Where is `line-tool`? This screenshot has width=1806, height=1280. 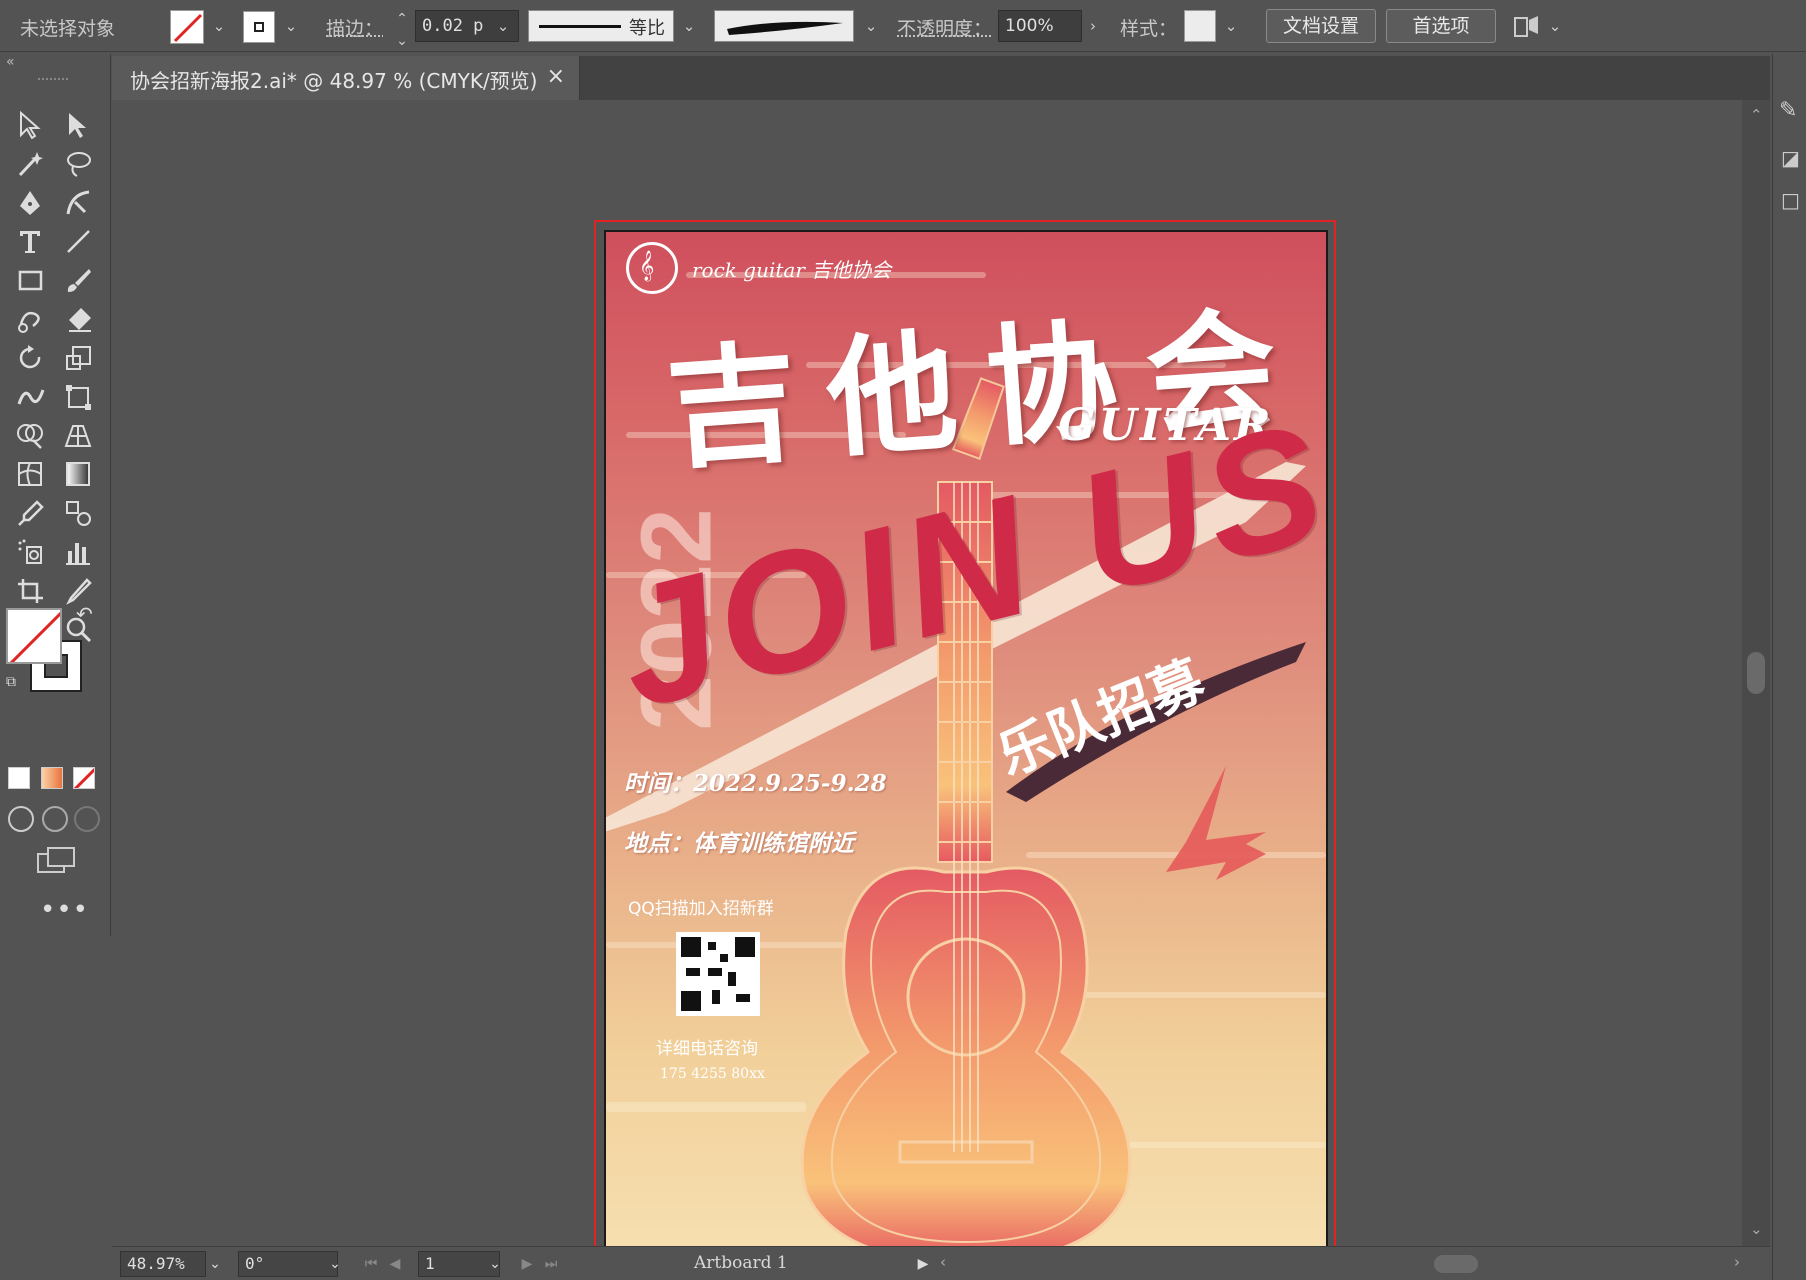
line-tool is located at coordinates (78, 241).